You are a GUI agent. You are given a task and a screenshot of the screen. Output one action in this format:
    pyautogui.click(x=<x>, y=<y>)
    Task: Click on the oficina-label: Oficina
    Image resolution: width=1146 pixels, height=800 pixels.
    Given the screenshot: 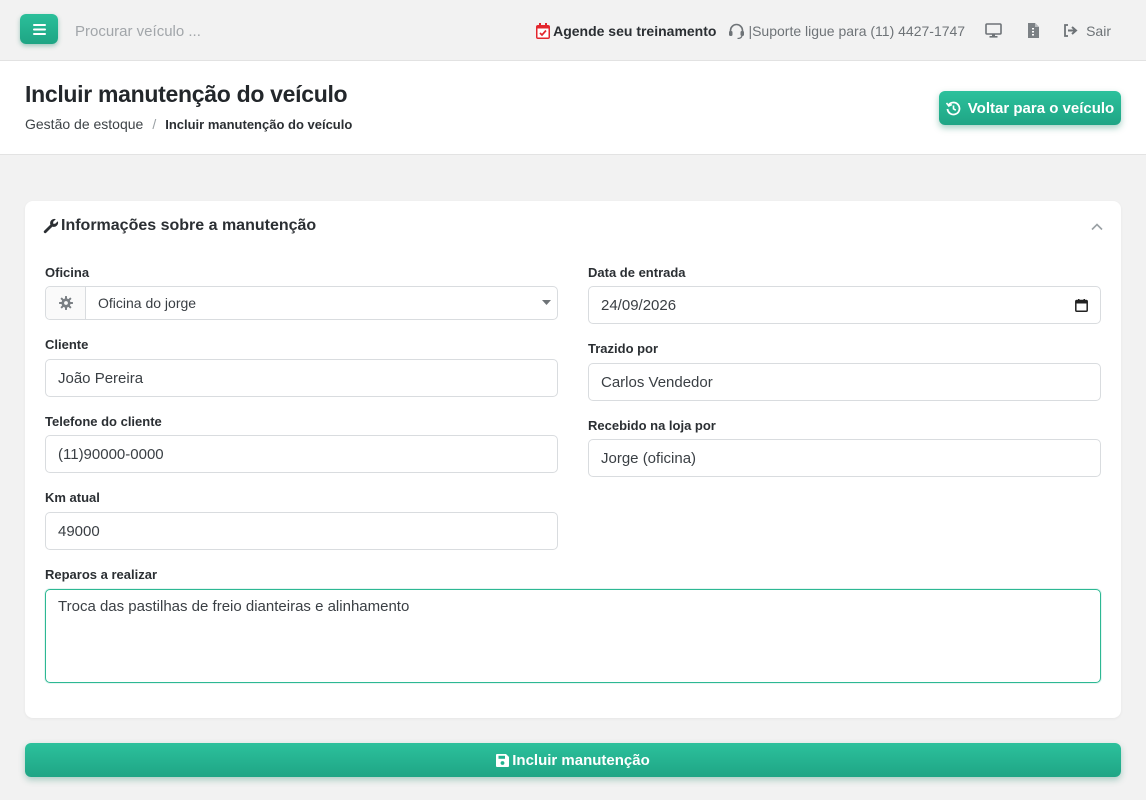 What is the action you would take?
    pyautogui.click(x=67, y=272)
    